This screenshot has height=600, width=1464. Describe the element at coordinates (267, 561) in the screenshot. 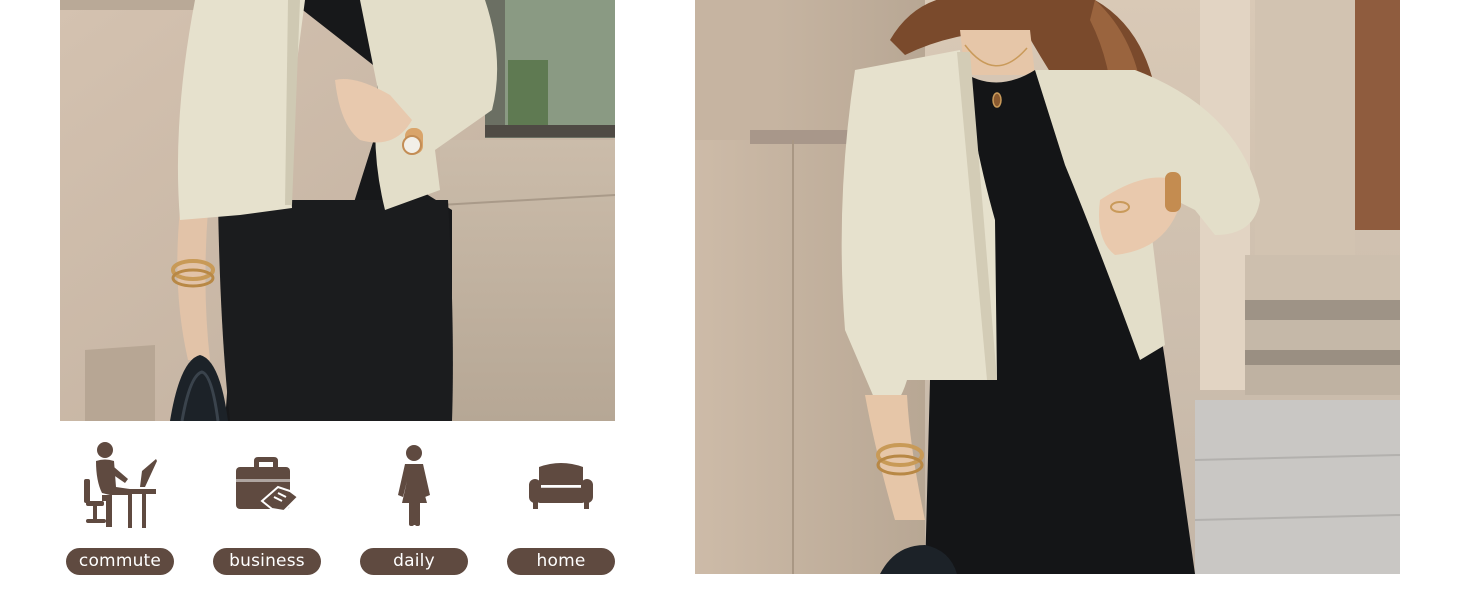

I see `occasion-label-business: business` at that location.